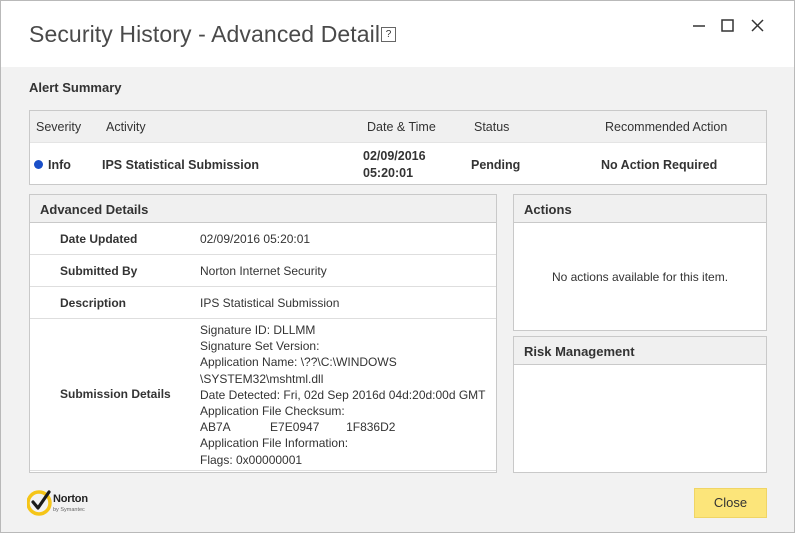 The height and width of the screenshot is (533, 795). Describe the element at coordinates (93, 303) in the screenshot. I see `description-label: Description` at that location.